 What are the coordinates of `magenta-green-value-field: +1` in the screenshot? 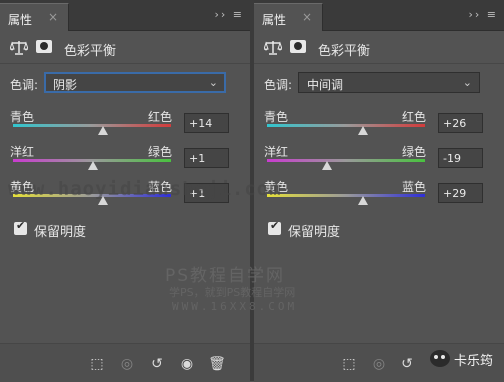 It's located at (206, 158).